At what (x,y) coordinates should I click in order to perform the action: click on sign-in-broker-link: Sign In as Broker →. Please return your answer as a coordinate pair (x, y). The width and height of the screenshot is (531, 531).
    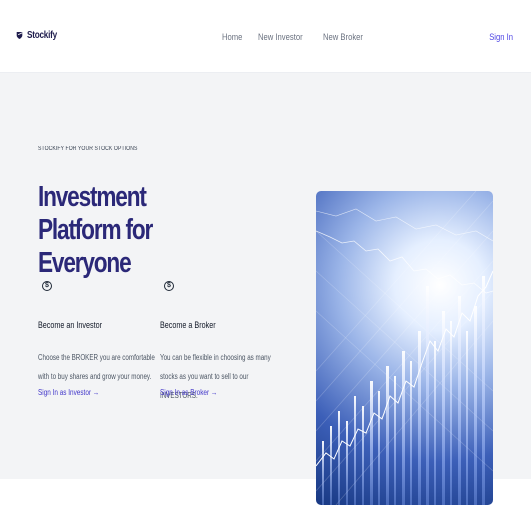
    Looking at the image, I should click on (188, 392).